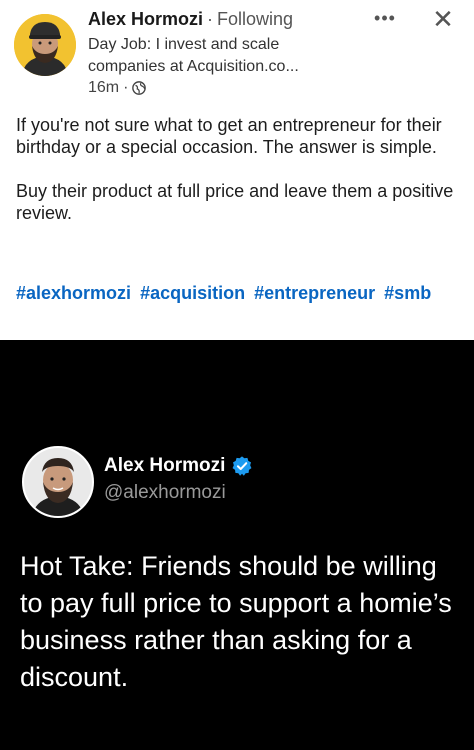  Describe the element at coordinates (242, 466) in the screenshot. I see `verified-badge-icon` at that location.